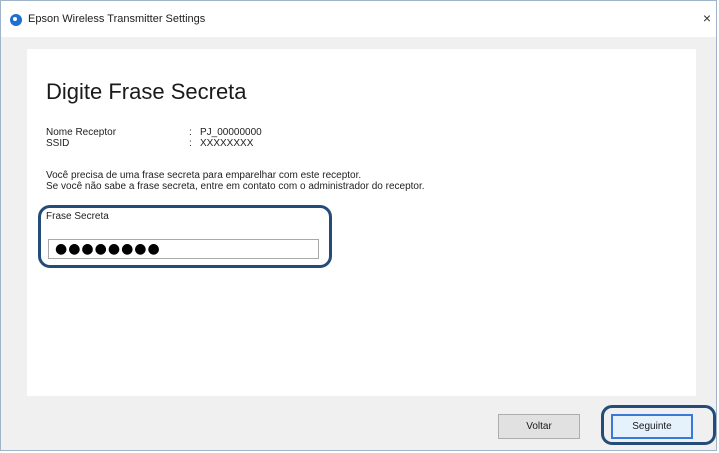 The image size is (719, 453). I want to click on receiver-name-label: Nome Receptor, so click(81, 132).